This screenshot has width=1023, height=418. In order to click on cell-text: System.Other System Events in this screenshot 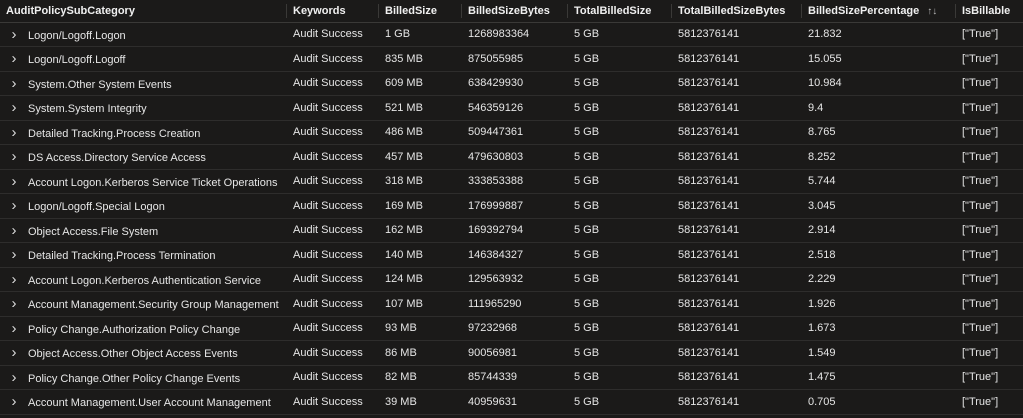, I will do `click(100, 84)`.